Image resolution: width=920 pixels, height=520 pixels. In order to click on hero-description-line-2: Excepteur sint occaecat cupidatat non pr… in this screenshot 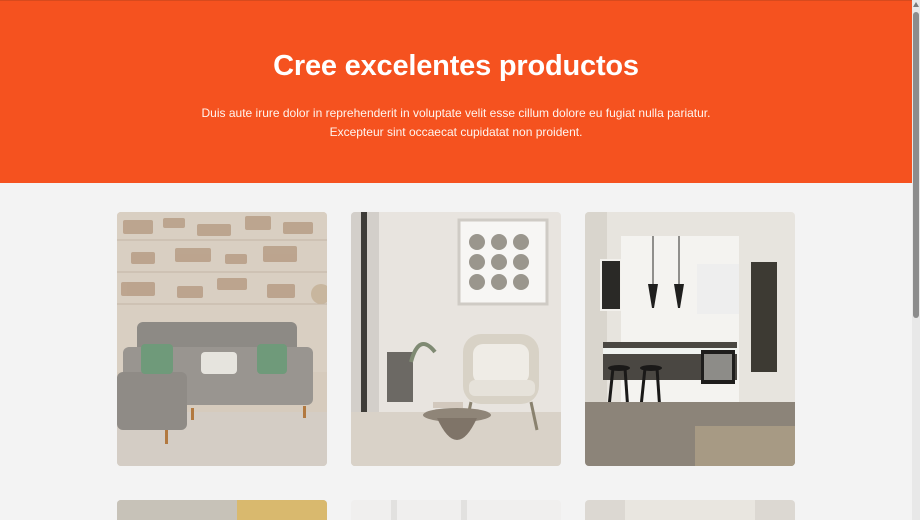, I will do `click(456, 132)`.